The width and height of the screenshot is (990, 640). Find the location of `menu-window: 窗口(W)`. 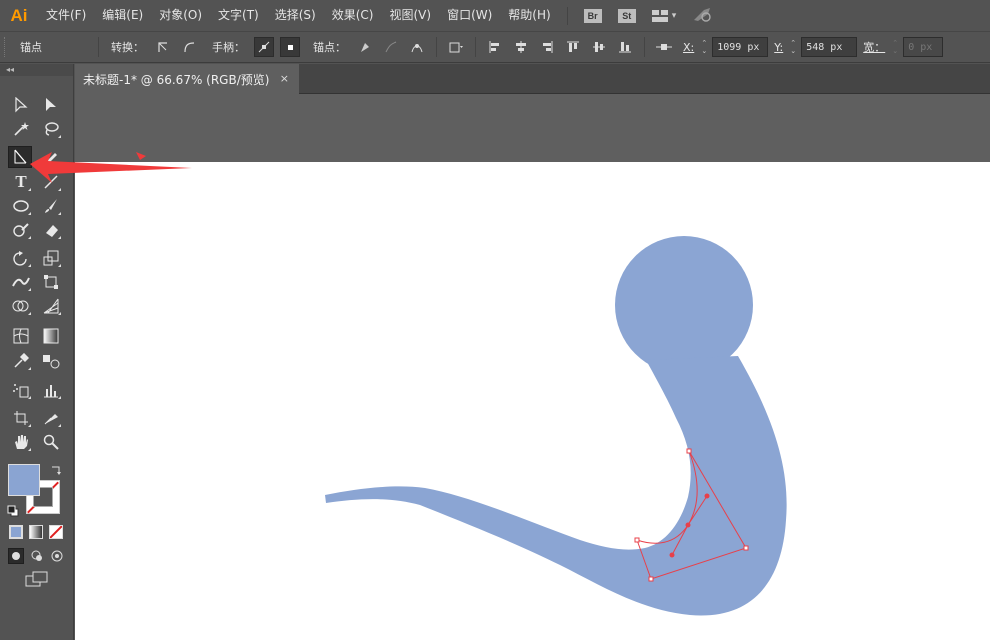

menu-window: 窗口(W) is located at coordinates (469, 15).